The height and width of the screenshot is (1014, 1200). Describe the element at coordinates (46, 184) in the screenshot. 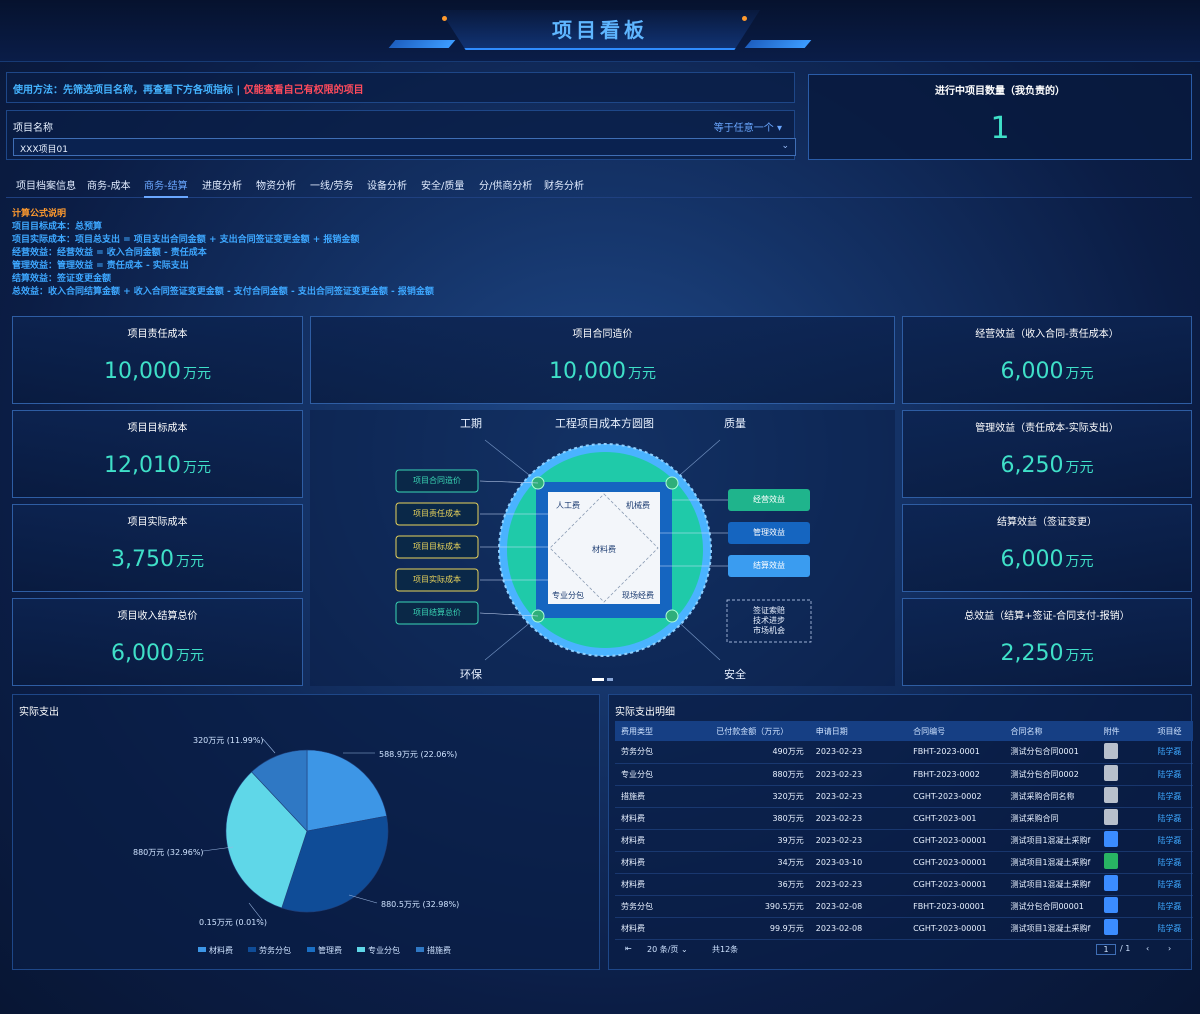

I see `tab-archive: 项目档案信息` at that location.